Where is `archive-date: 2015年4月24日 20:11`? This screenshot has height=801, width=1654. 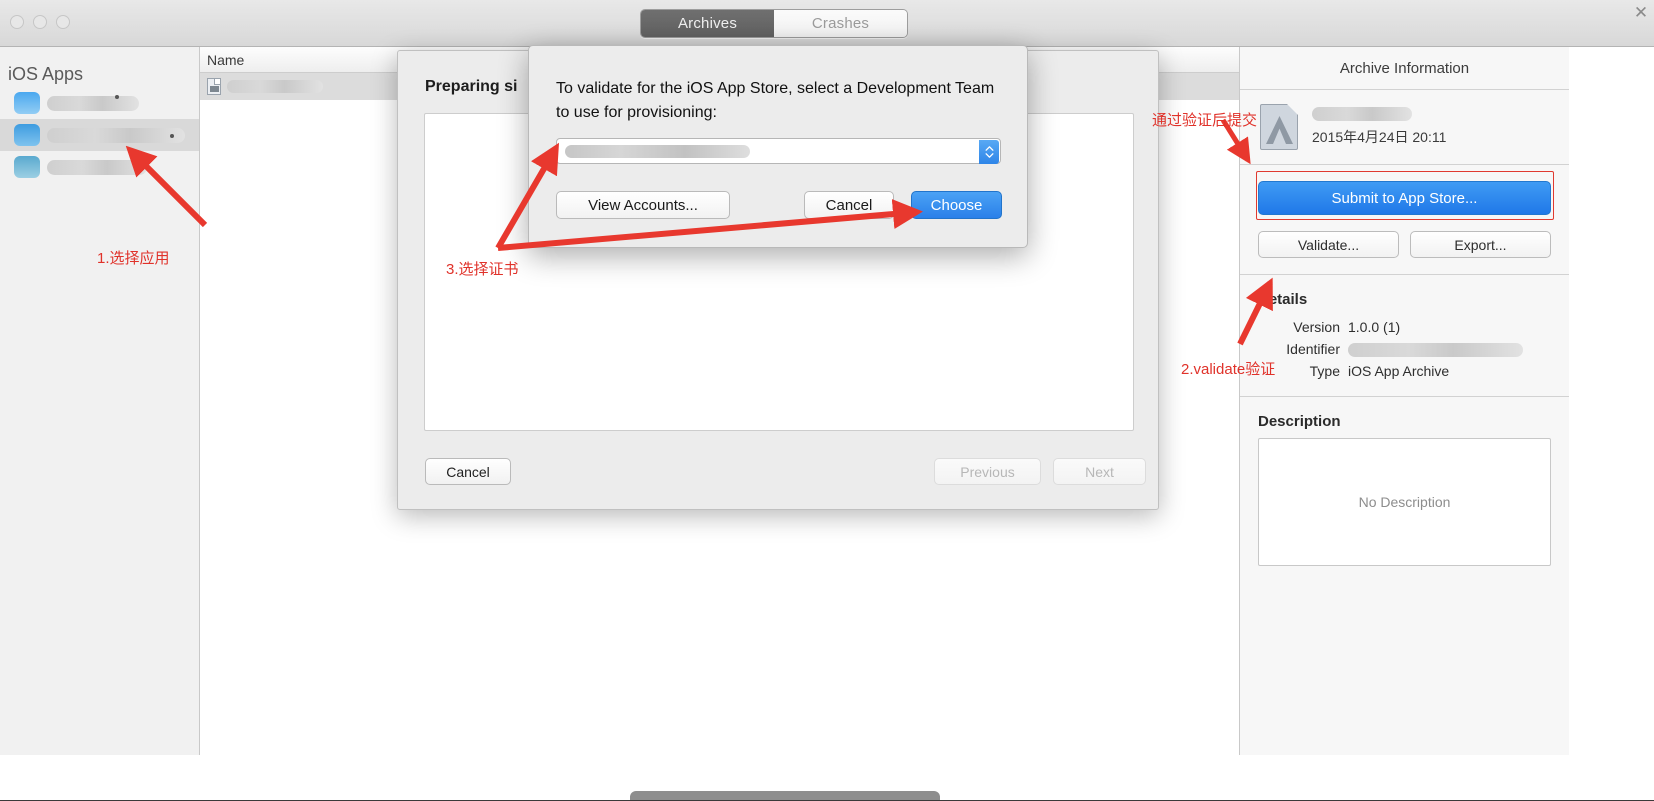 archive-date: 2015年4月24日 20:11 is located at coordinates (1379, 137).